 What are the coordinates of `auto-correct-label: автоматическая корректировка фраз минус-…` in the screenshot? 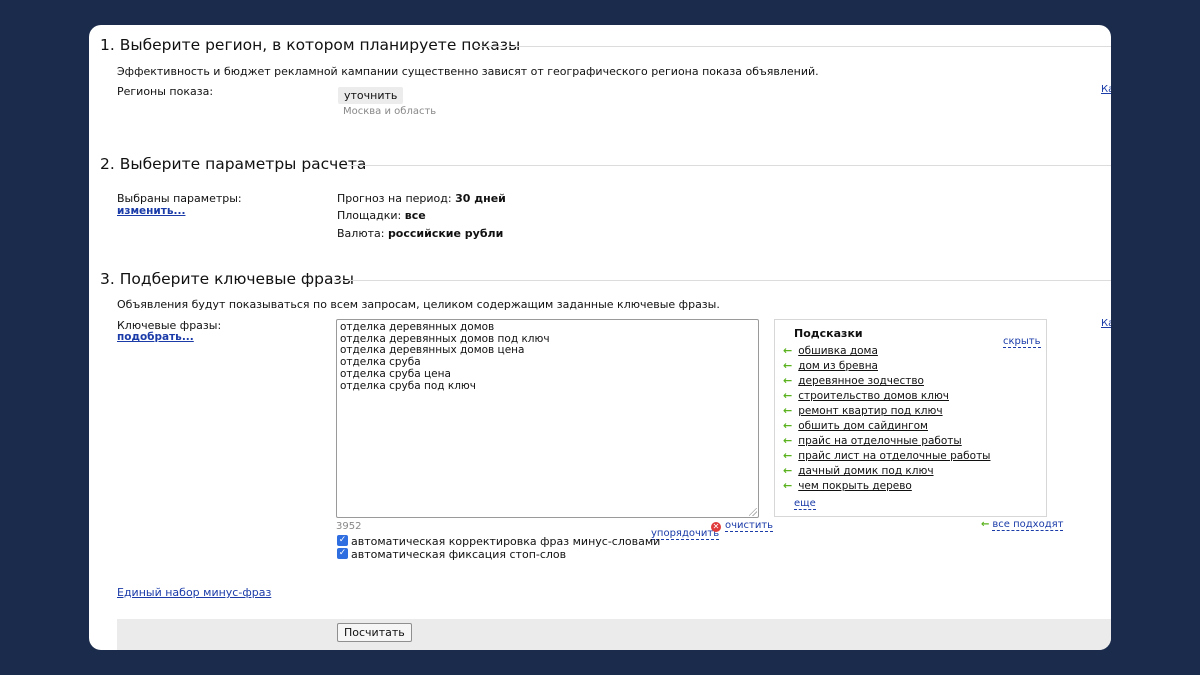 It's located at (506, 541).